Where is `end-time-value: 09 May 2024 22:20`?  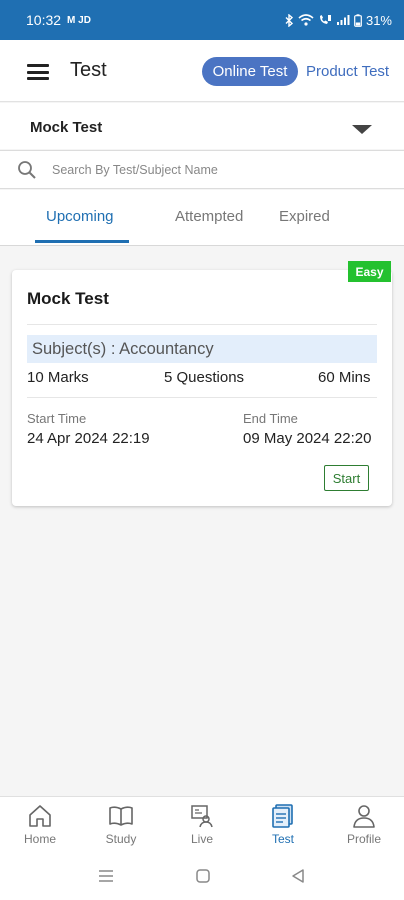
end-time-value: 09 May 2024 22:20 is located at coordinates (307, 438).